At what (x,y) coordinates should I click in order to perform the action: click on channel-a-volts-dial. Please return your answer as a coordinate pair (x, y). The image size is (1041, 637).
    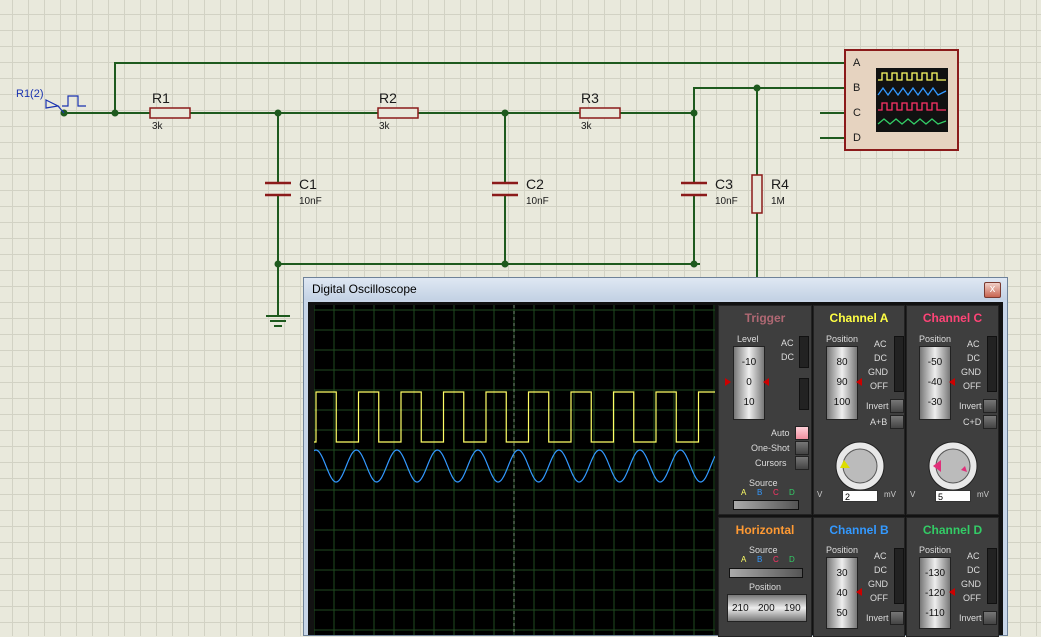
    Looking at the image, I should click on (860, 462).